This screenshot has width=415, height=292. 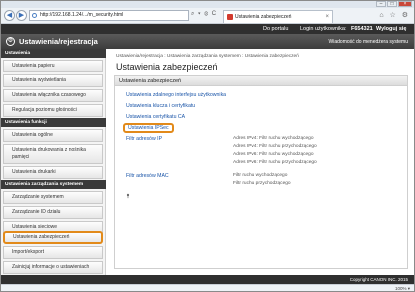 What do you see at coordinates (155, 117) in the screenshot?
I see `link-ca-certificate: Ustawienia certyfikatu CA` at bounding box center [155, 117].